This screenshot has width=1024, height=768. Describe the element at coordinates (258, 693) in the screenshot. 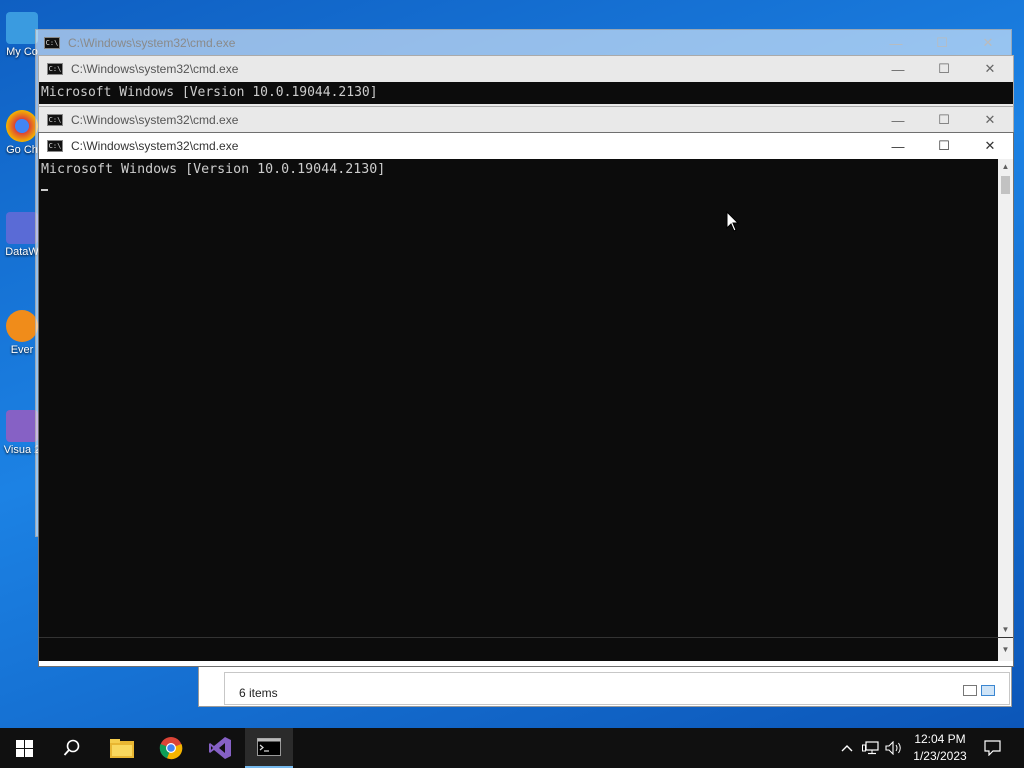

I see `item-count: 6 items` at that location.